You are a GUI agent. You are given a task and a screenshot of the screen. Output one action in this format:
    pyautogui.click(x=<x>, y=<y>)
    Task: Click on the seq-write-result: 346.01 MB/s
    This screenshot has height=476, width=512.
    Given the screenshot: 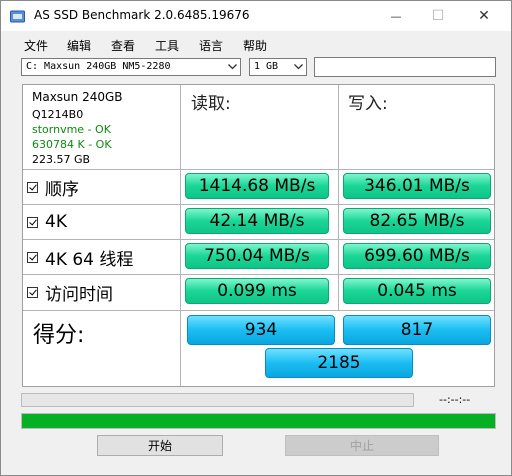 What is the action you would take?
    pyautogui.click(x=417, y=186)
    